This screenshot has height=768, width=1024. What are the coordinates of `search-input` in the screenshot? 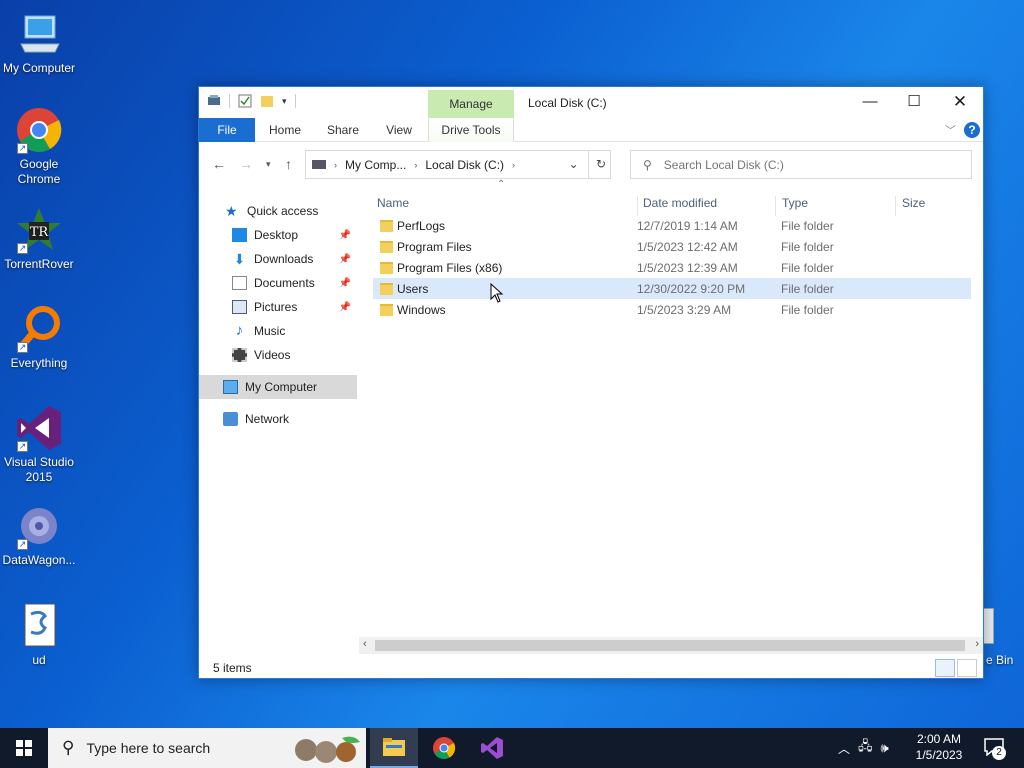 It's located at (803, 164).